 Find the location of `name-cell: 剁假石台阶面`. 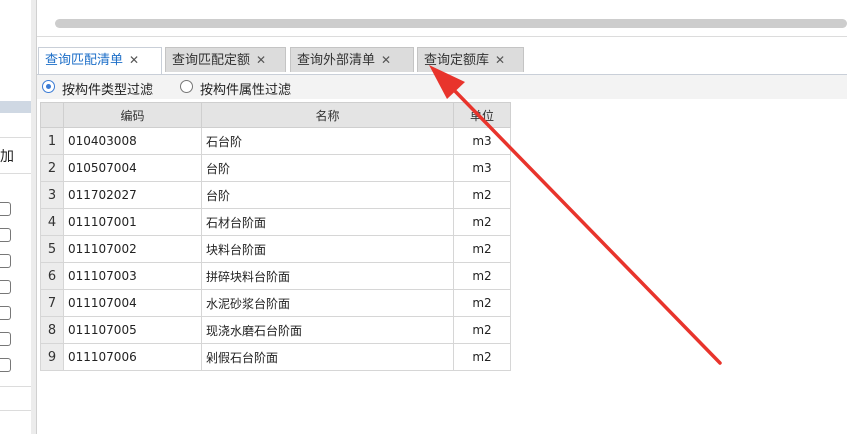

name-cell: 剁假石台阶面 is located at coordinates (327, 357).